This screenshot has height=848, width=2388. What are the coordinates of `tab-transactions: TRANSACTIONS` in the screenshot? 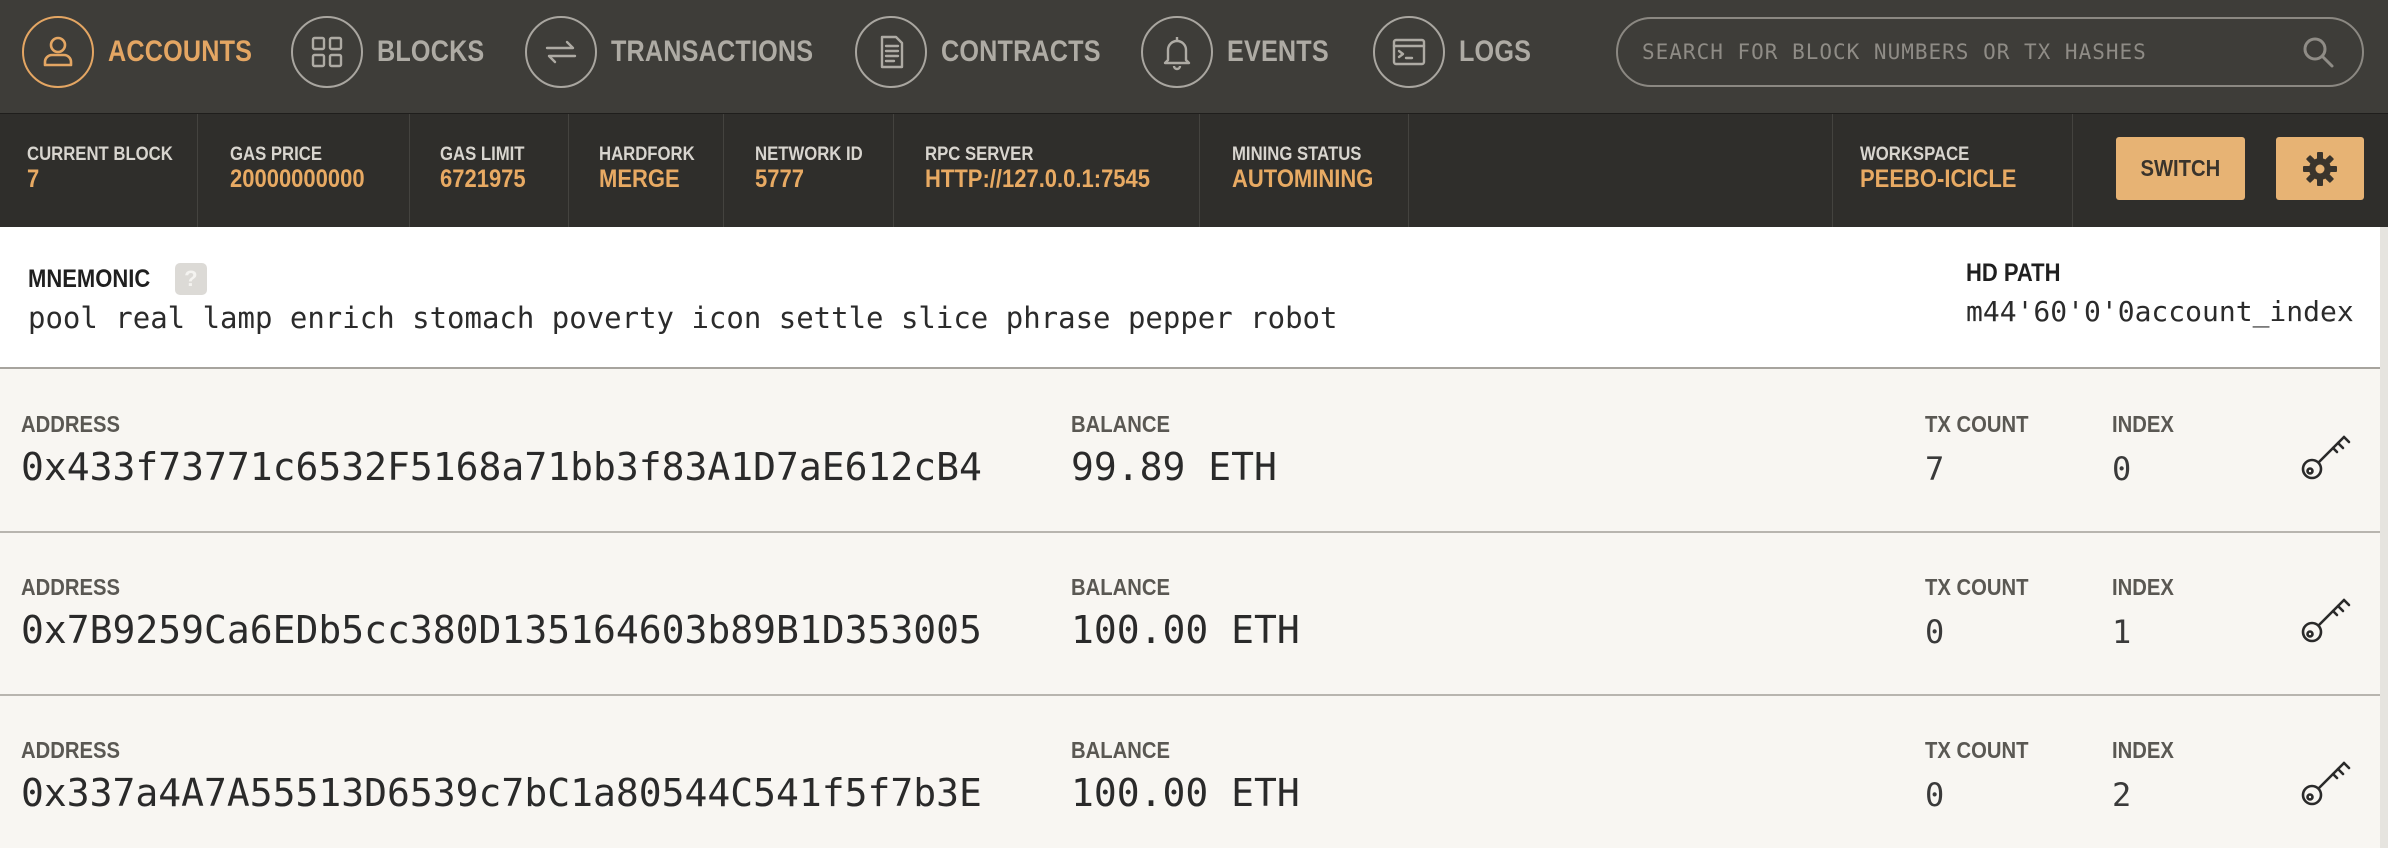 It's located at (688, 52).